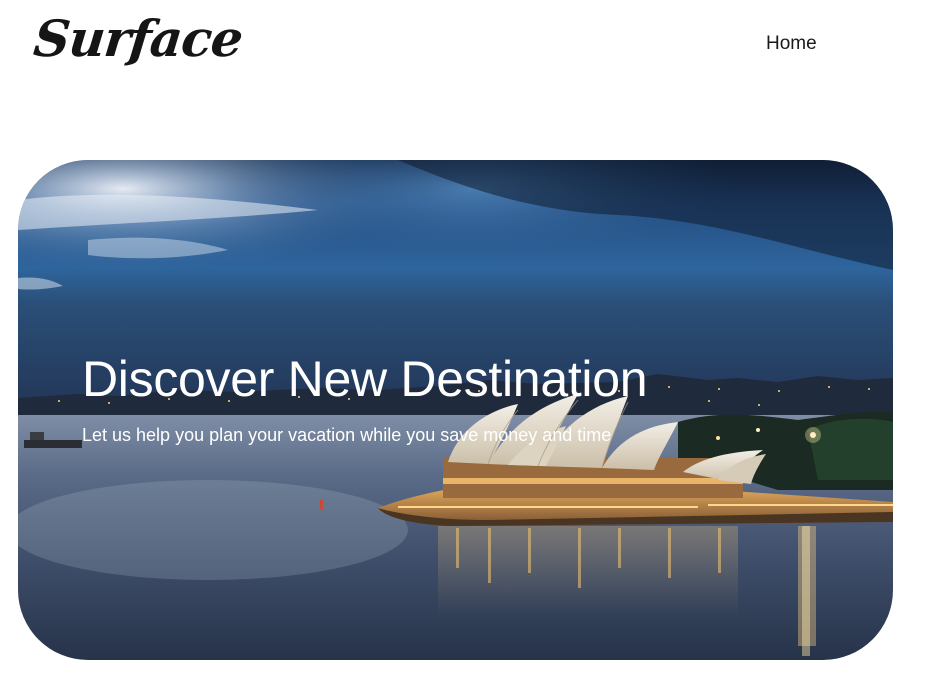  I want to click on nav-link-home: Home, so click(791, 44).